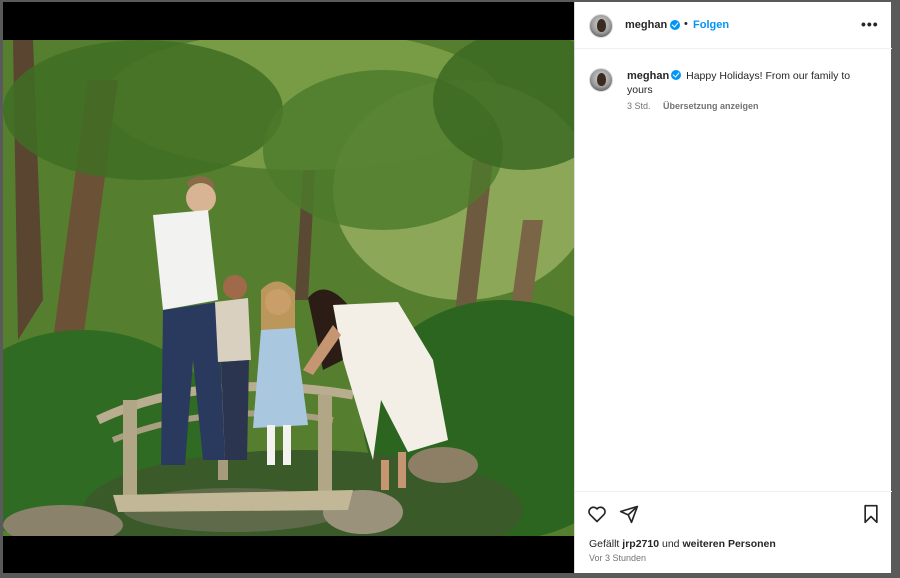 This screenshot has width=900, height=578. Describe the element at coordinates (601, 26) in the screenshot. I see `avatar` at that location.